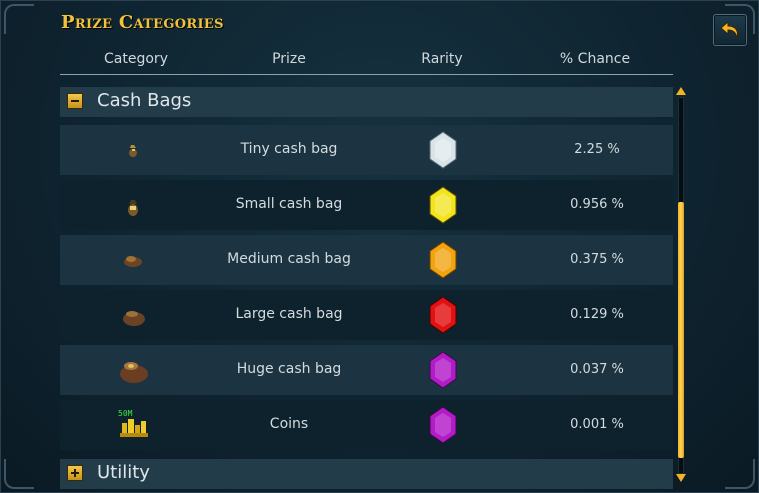 Image resolution: width=759 pixels, height=493 pixels. What do you see at coordinates (366, 150) in the screenshot?
I see `prize-row: Tiny cash bag 2.25 %` at bounding box center [366, 150].